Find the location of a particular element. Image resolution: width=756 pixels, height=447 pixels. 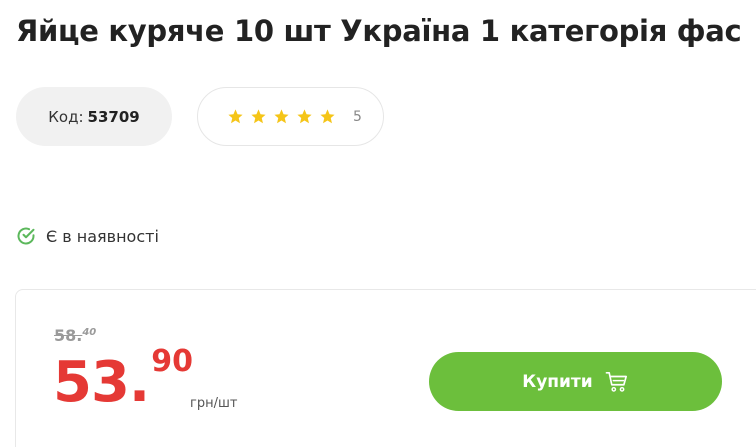

product-code-value: 53709 is located at coordinates (113, 116).